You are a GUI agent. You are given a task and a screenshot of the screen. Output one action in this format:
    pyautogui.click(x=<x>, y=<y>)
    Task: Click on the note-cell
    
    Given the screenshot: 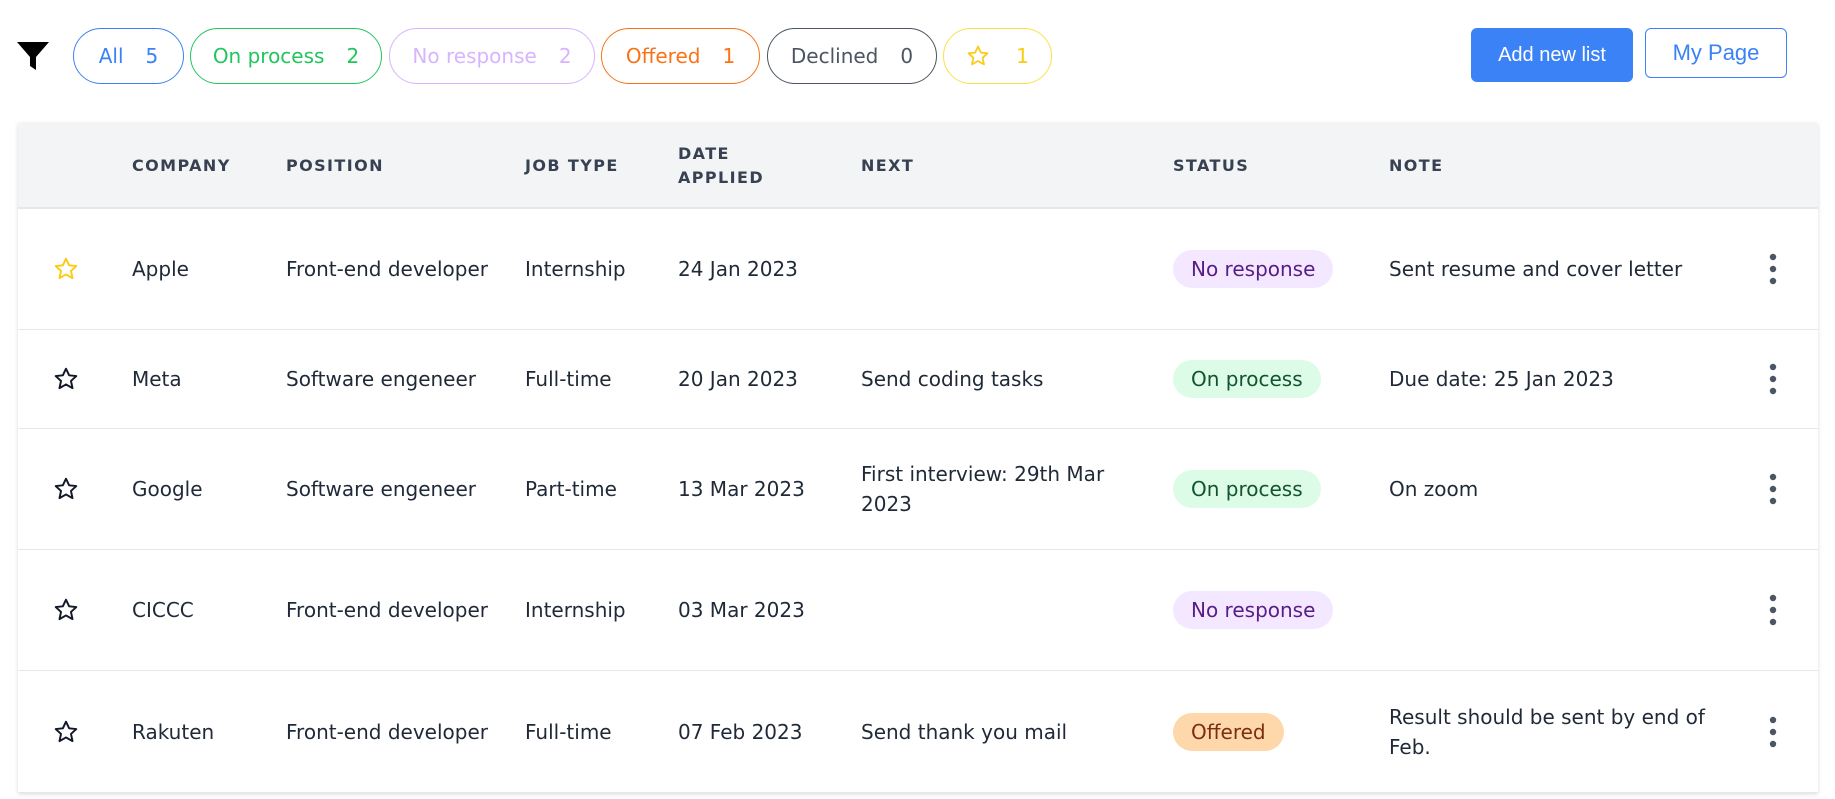 What is the action you would take?
    pyautogui.click(x=1549, y=610)
    